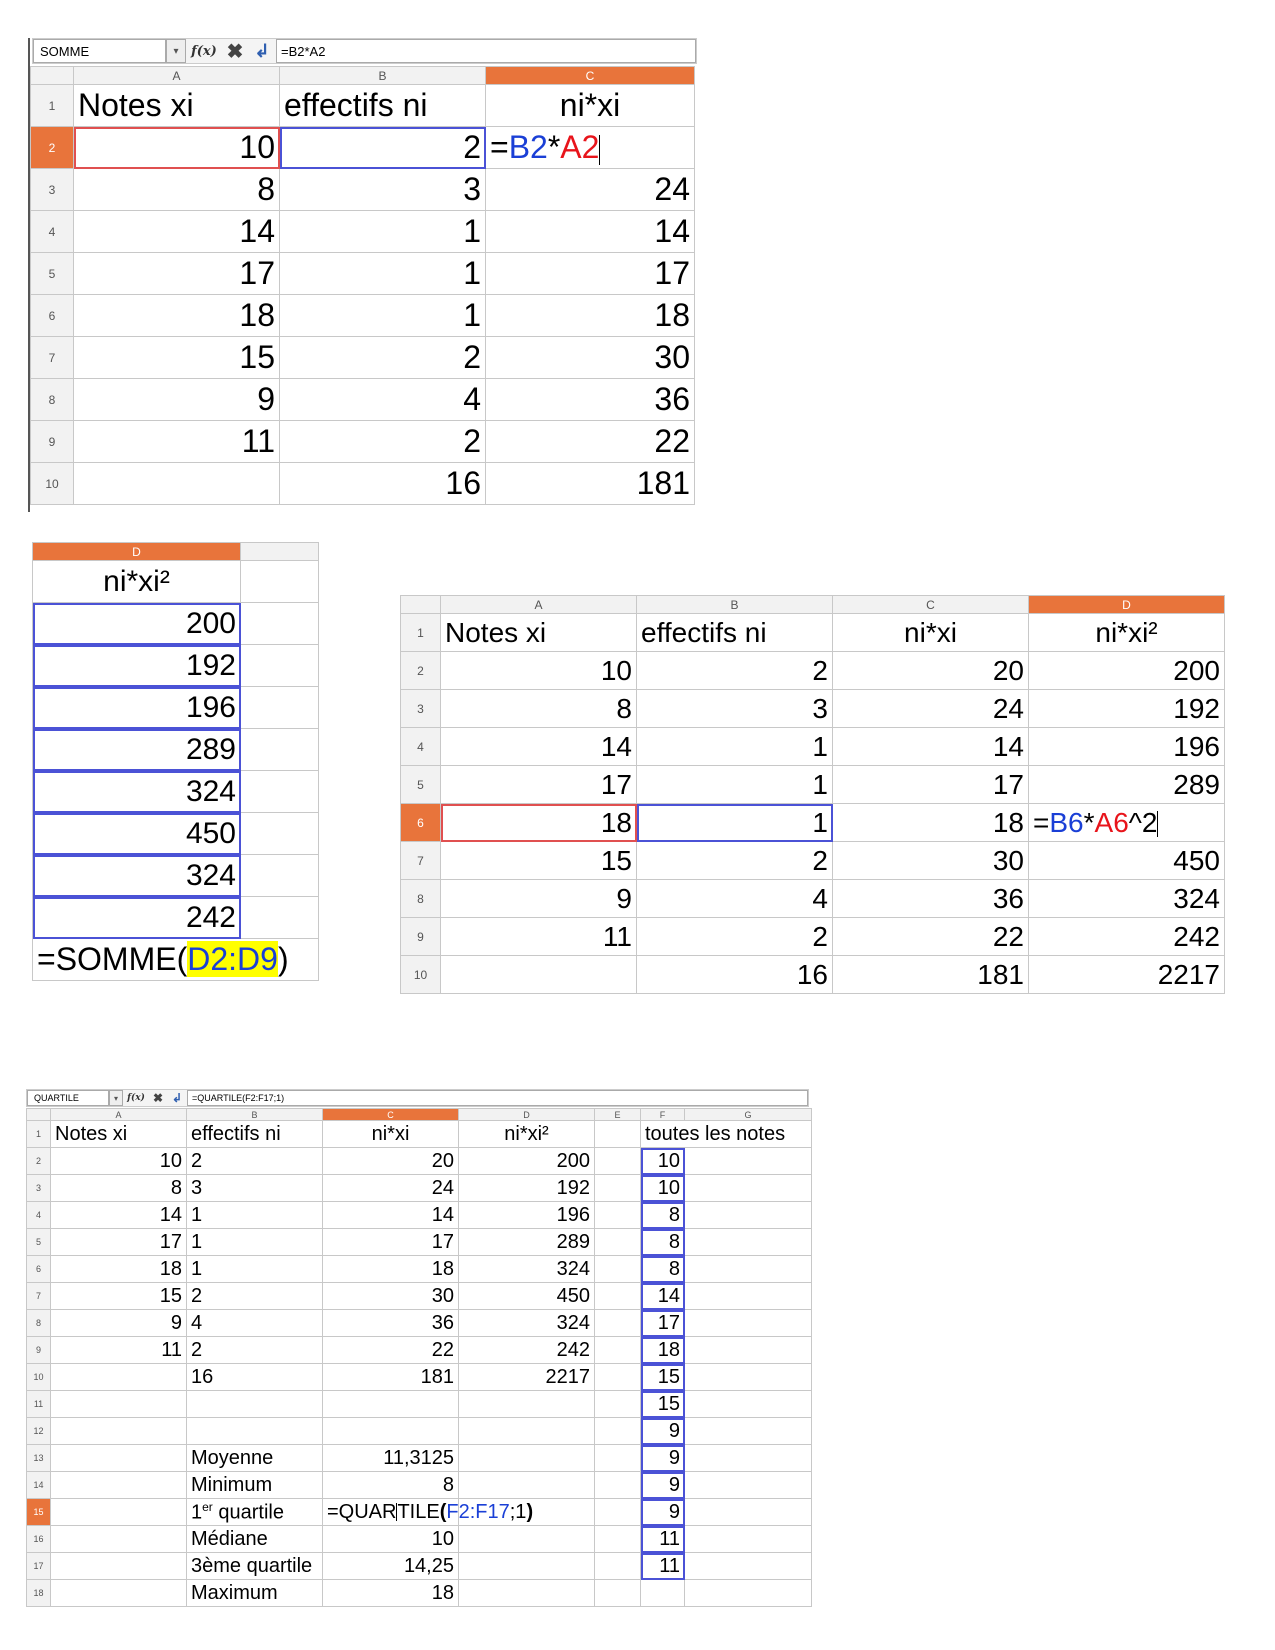 The height and width of the screenshot is (1650, 1275). Describe the element at coordinates (734, 822) in the screenshot. I see `cell-b6: 1` at that location.